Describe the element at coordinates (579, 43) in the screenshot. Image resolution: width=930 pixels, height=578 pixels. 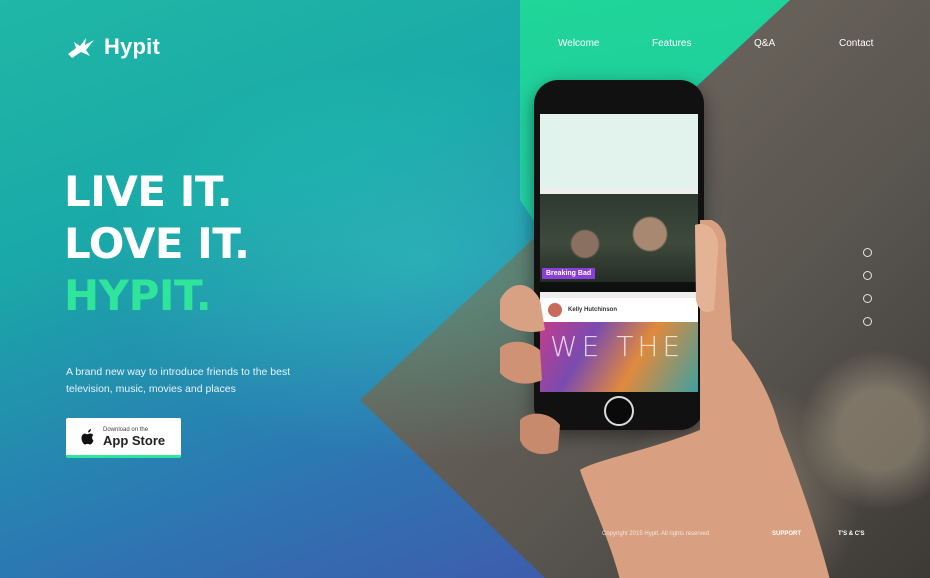
I see `nav-welcome: Welcome` at that location.